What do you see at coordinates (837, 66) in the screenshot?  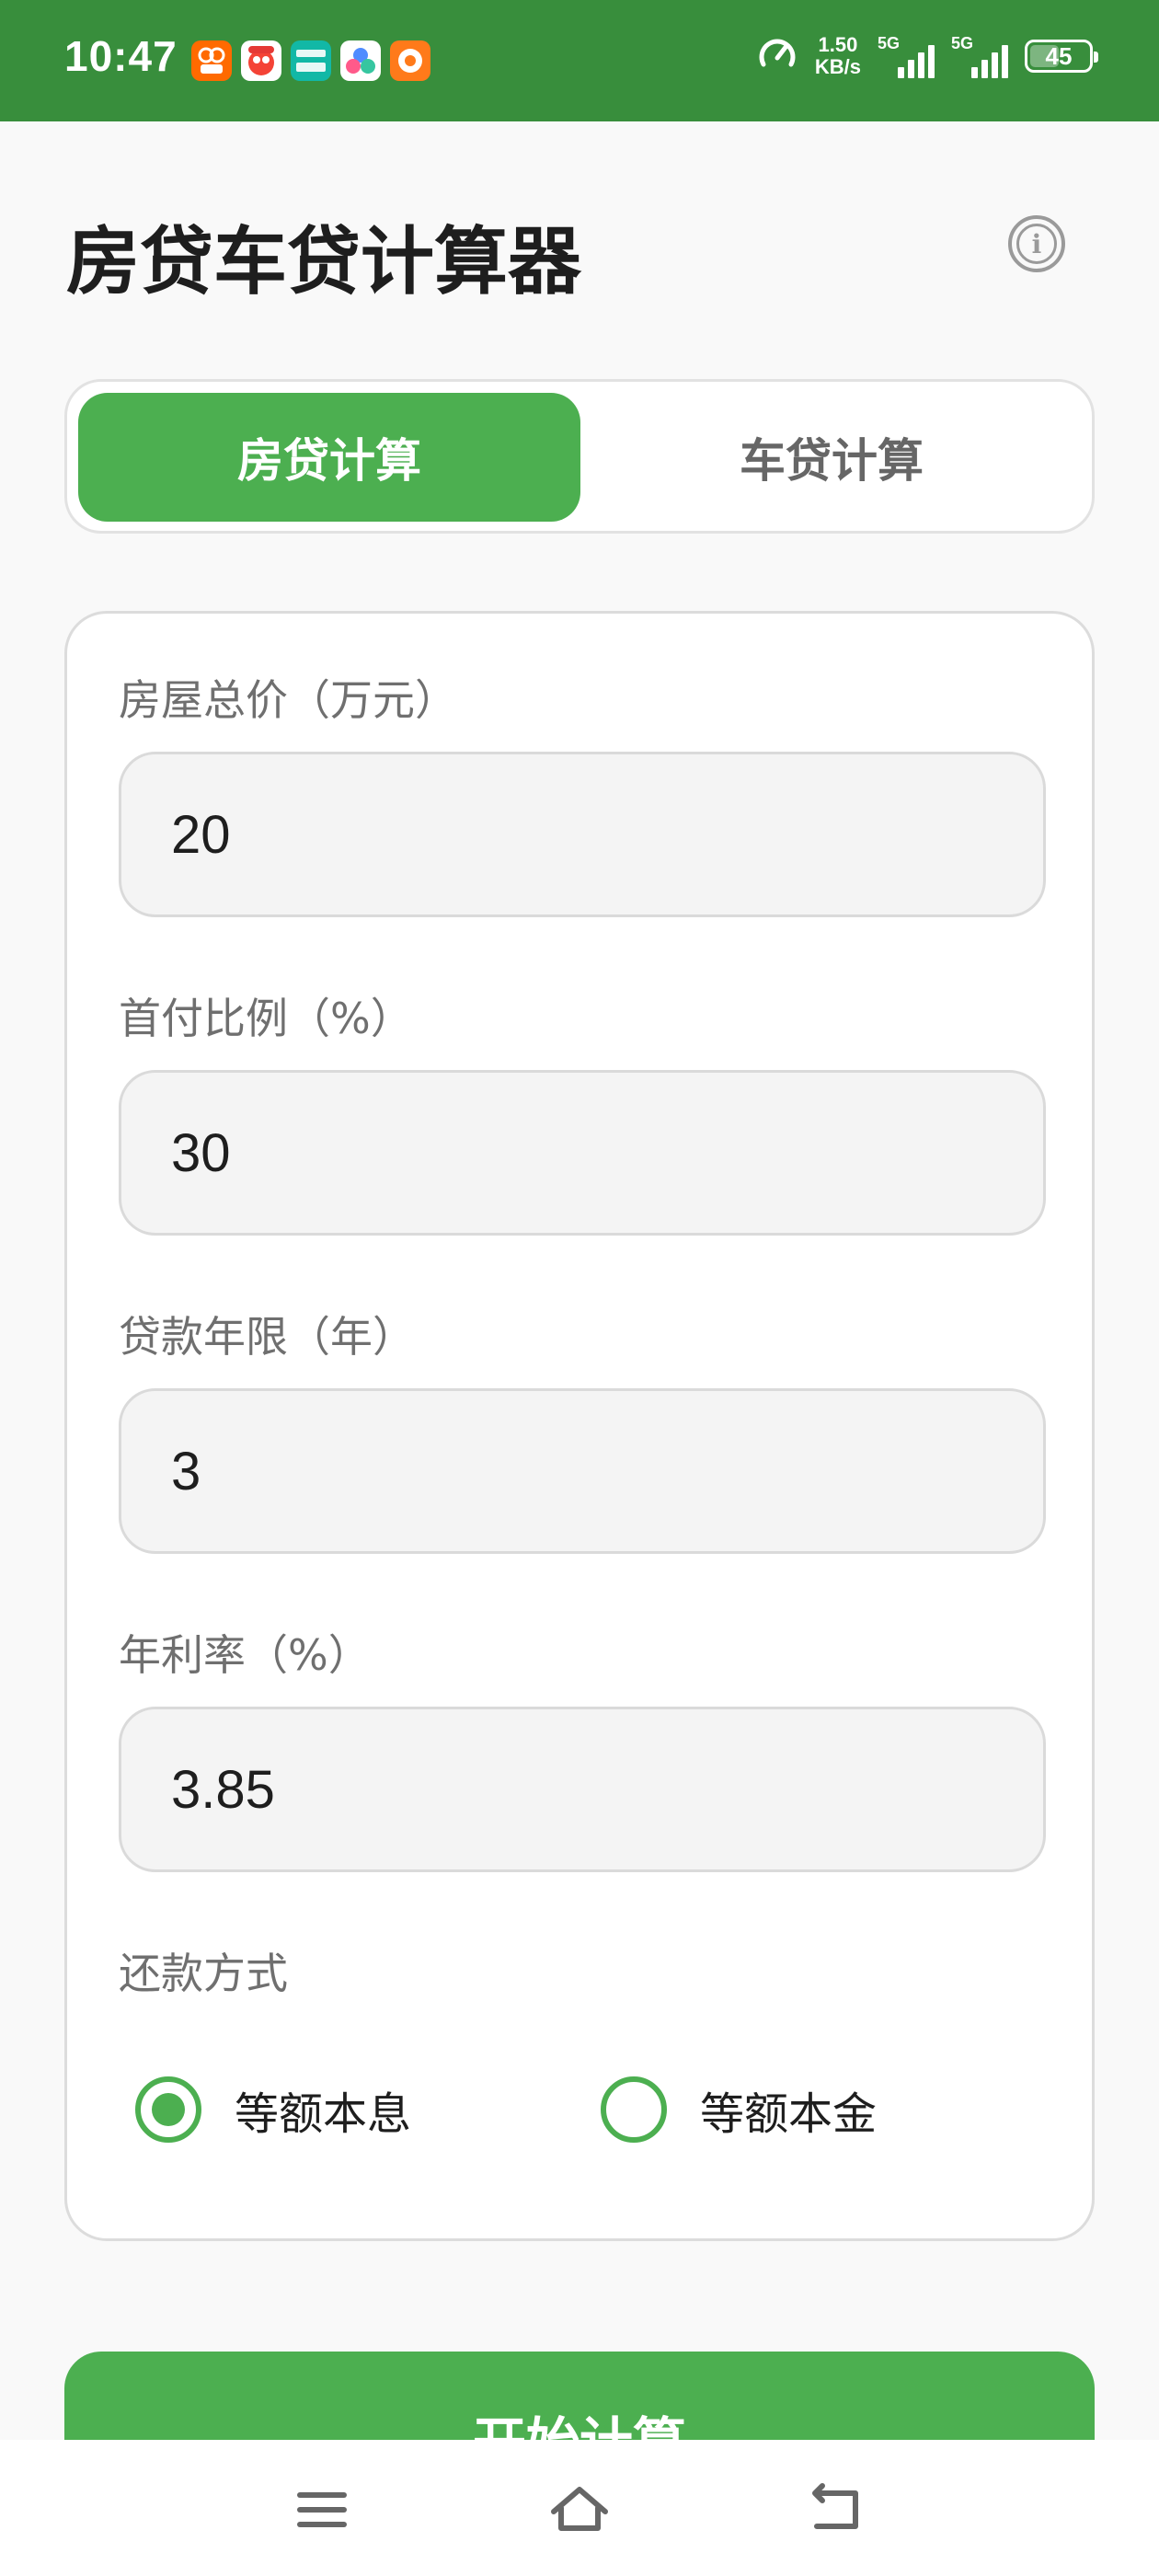 I see `network-speed-unit: KB/s` at bounding box center [837, 66].